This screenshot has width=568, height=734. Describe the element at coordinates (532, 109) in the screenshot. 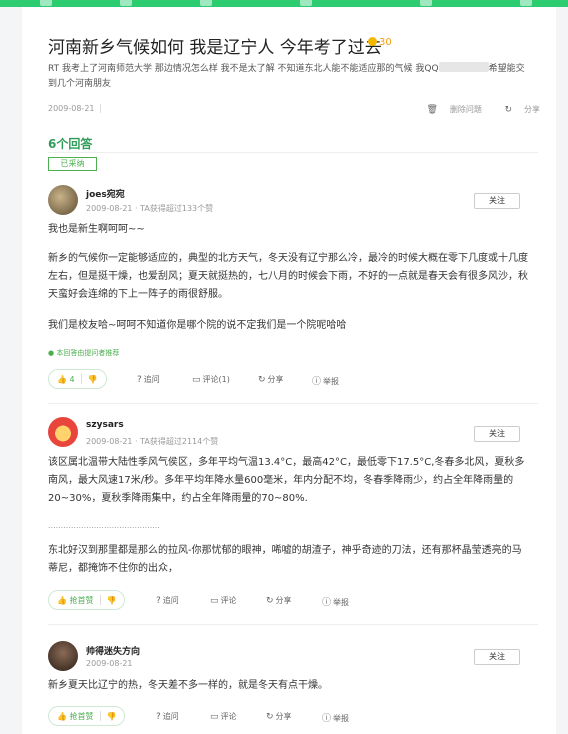

I see `share-question-label: 分享` at that location.